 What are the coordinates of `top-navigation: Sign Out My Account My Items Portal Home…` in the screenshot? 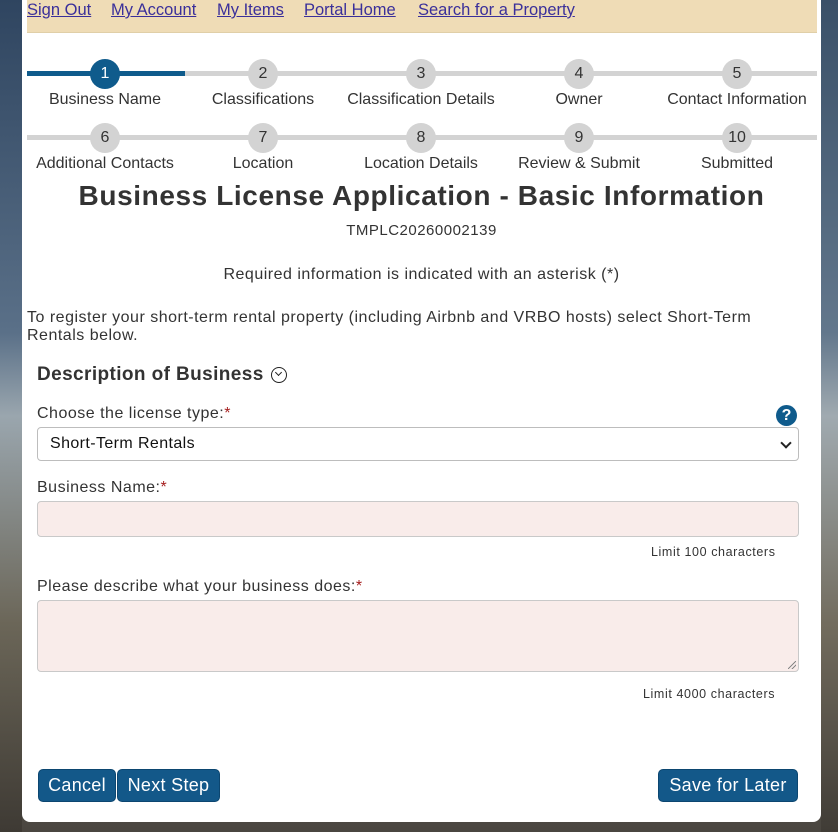 It's located at (422, 16).